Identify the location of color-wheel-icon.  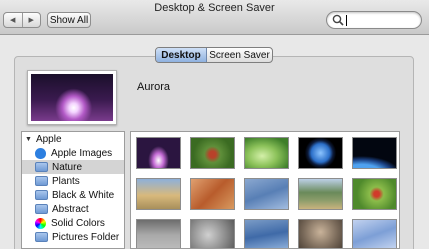
(40, 223).